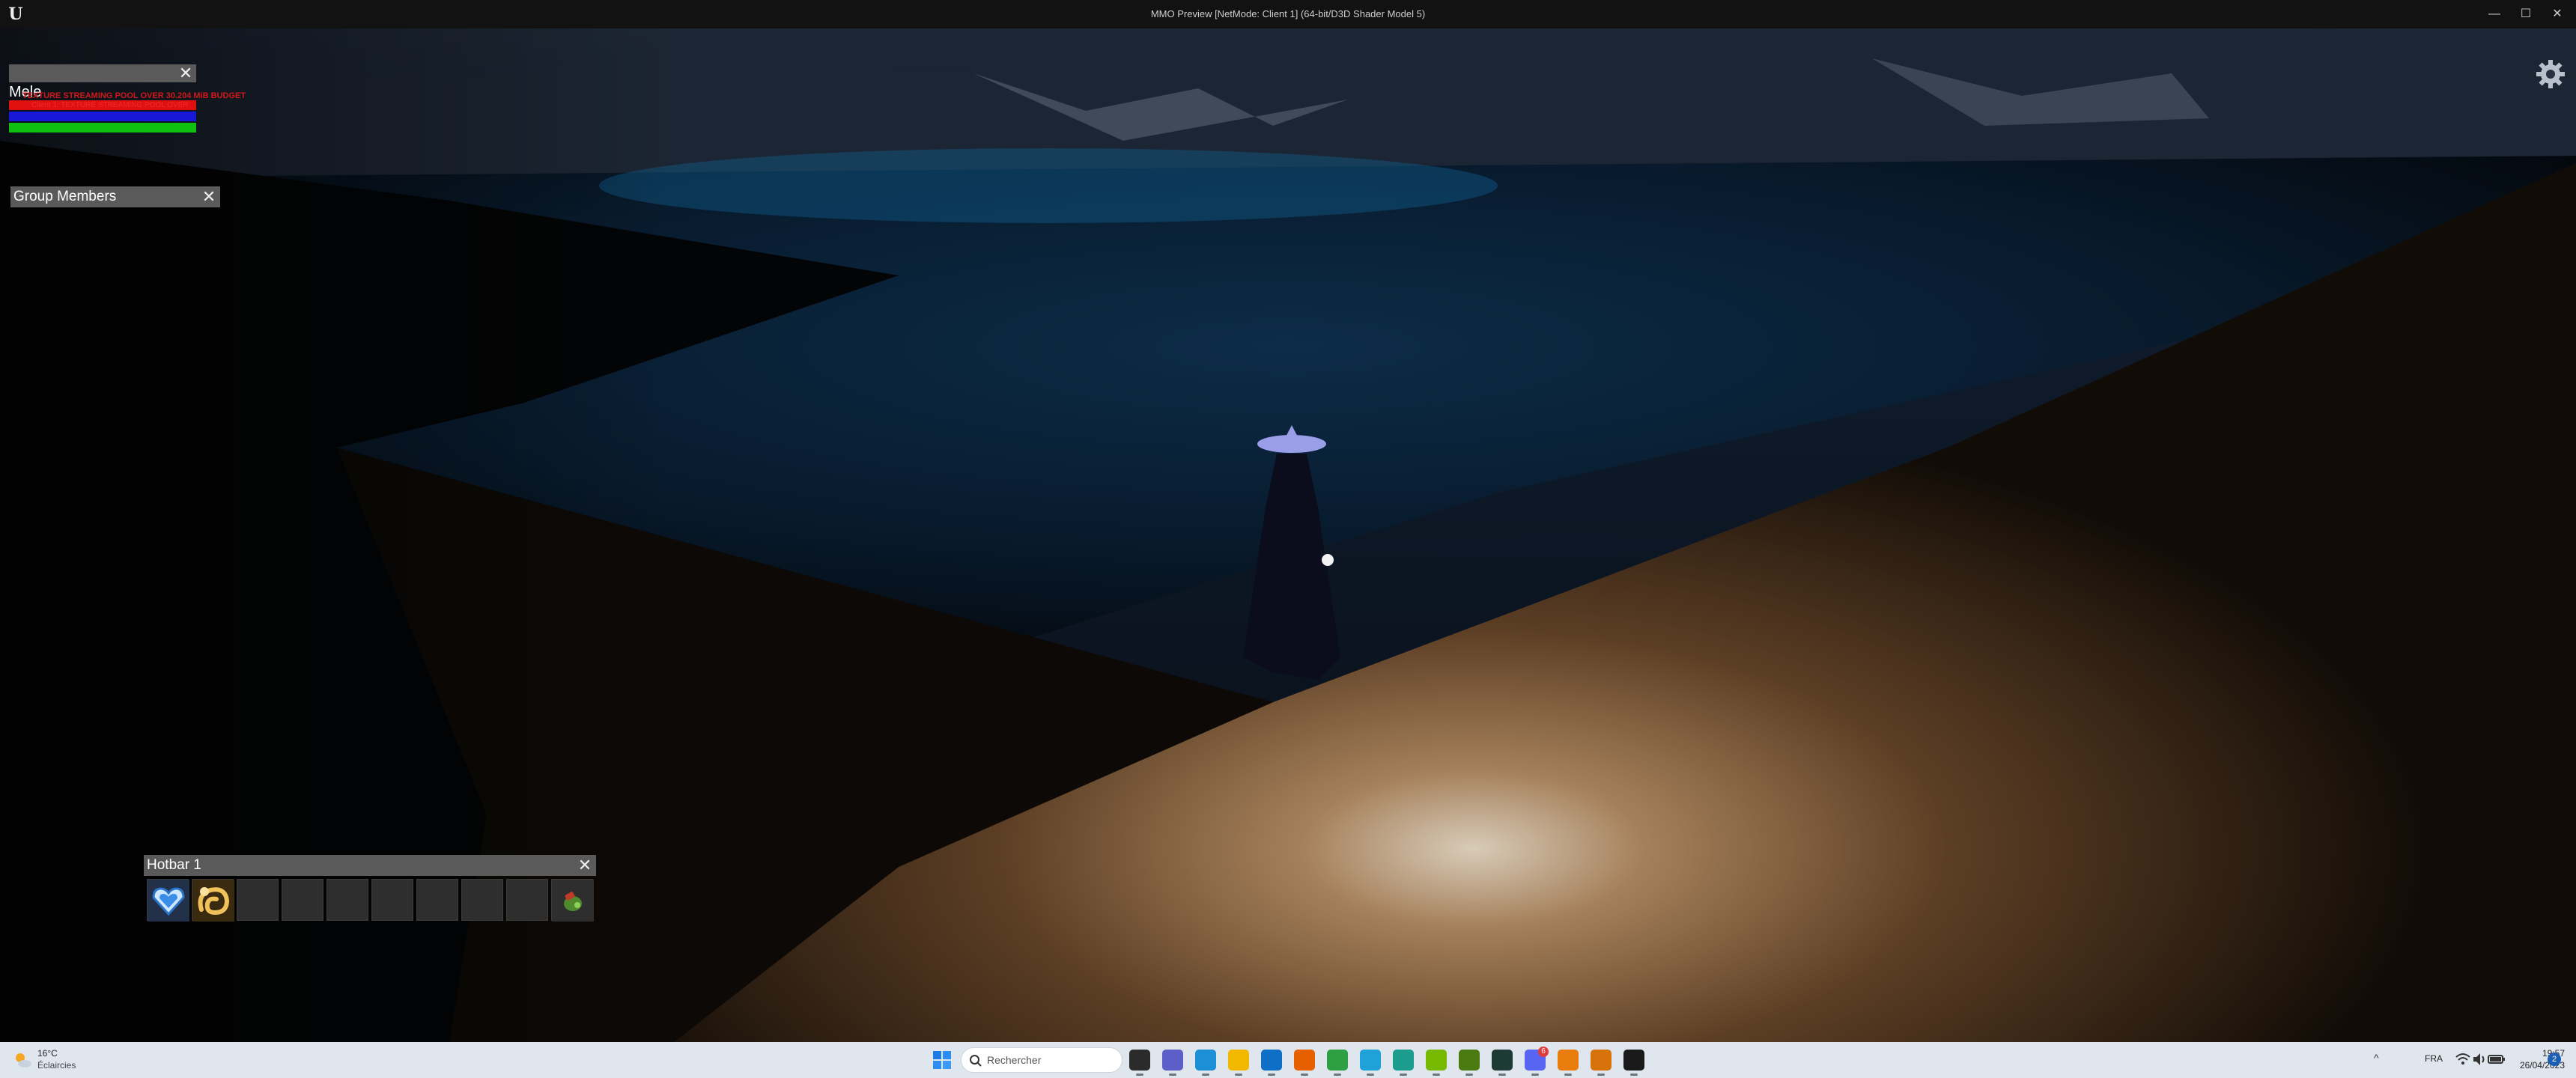 The image size is (2576, 1078). I want to click on gear-icon, so click(2550, 74).